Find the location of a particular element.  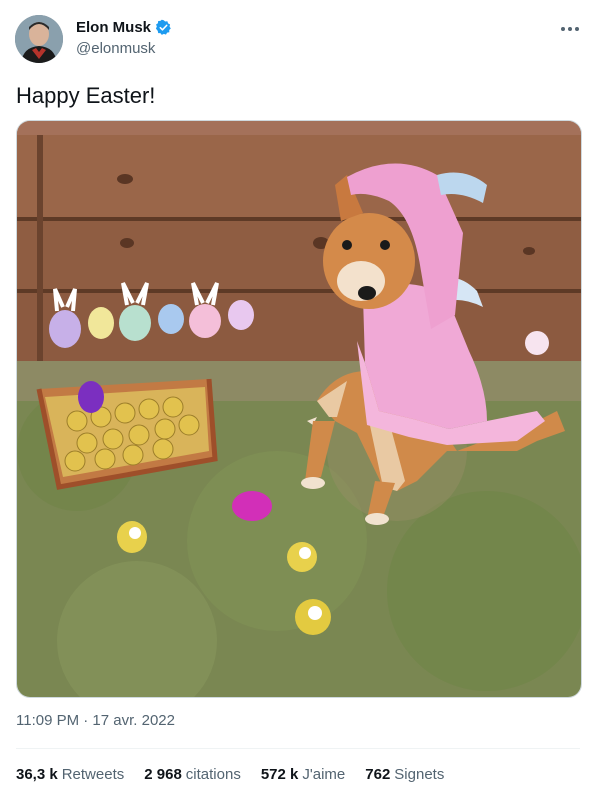

retweets-label: Retweets is located at coordinates (93, 774).